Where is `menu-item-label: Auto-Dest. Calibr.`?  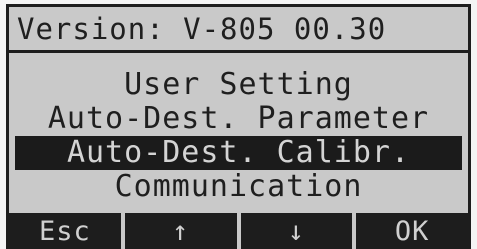 menu-item-label: Auto-Dest. Calibr. is located at coordinates (238, 152).